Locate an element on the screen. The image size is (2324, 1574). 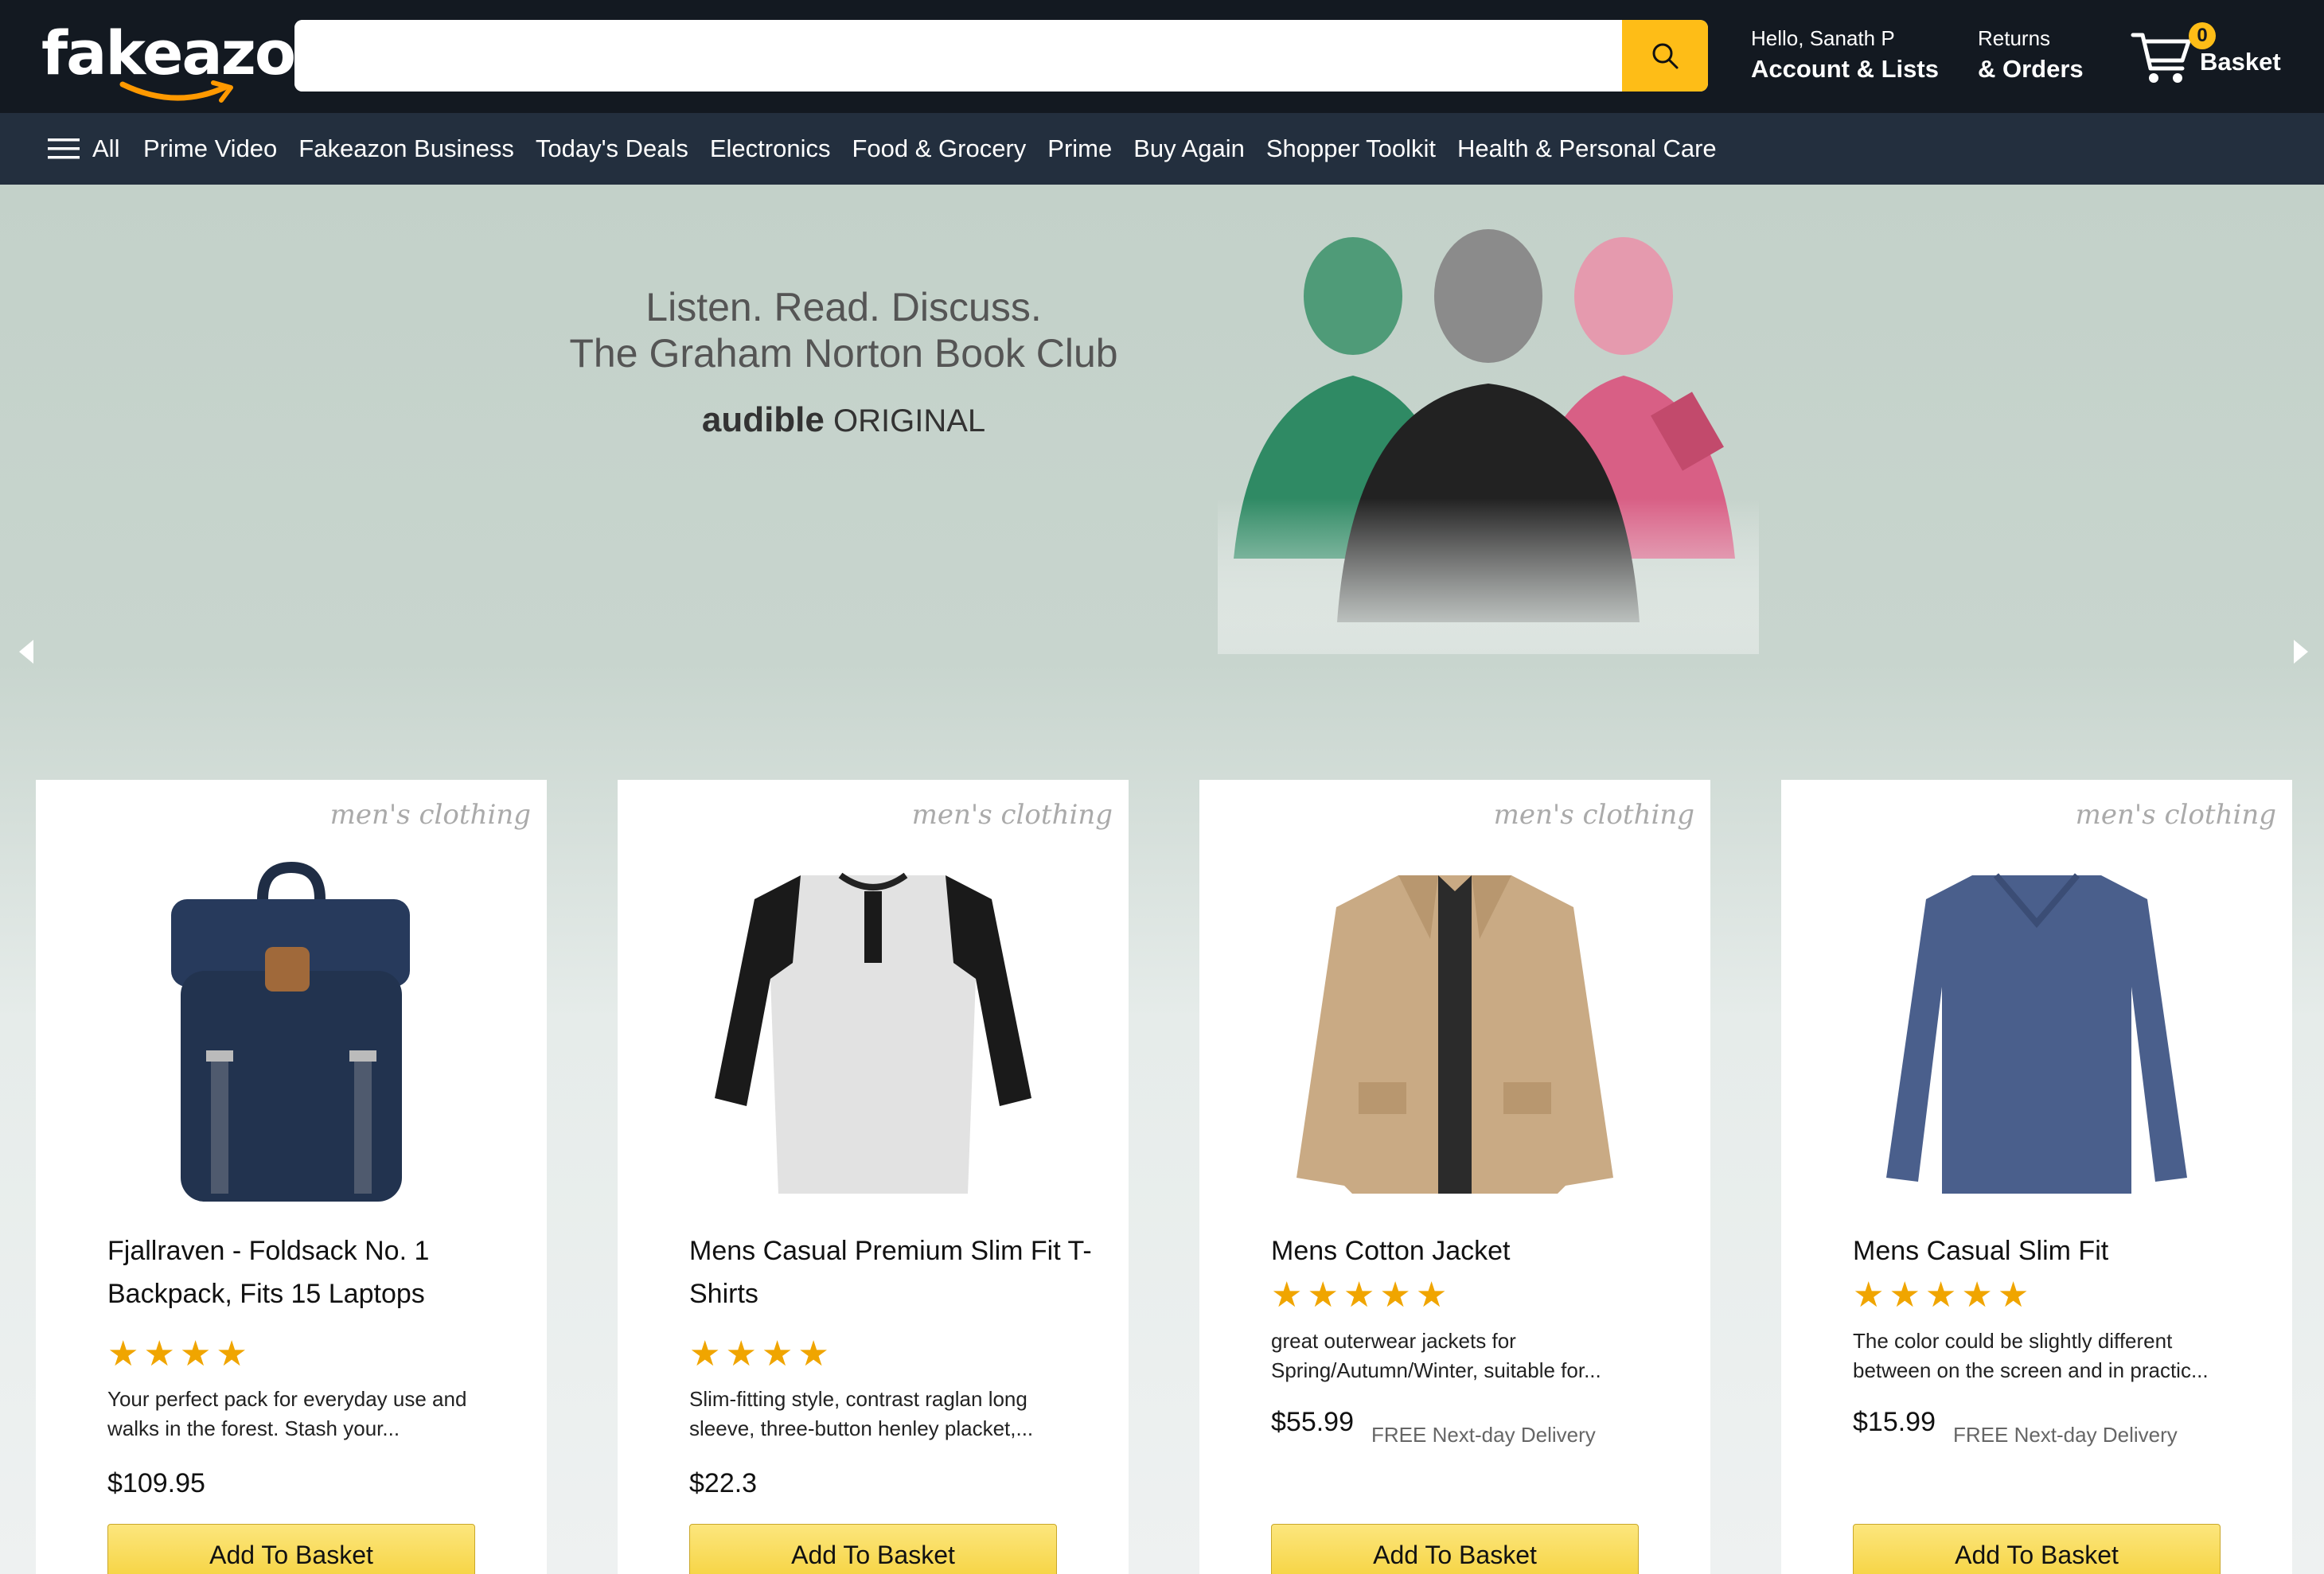
subnav-item-electronics: Electronics is located at coordinates (770, 148).